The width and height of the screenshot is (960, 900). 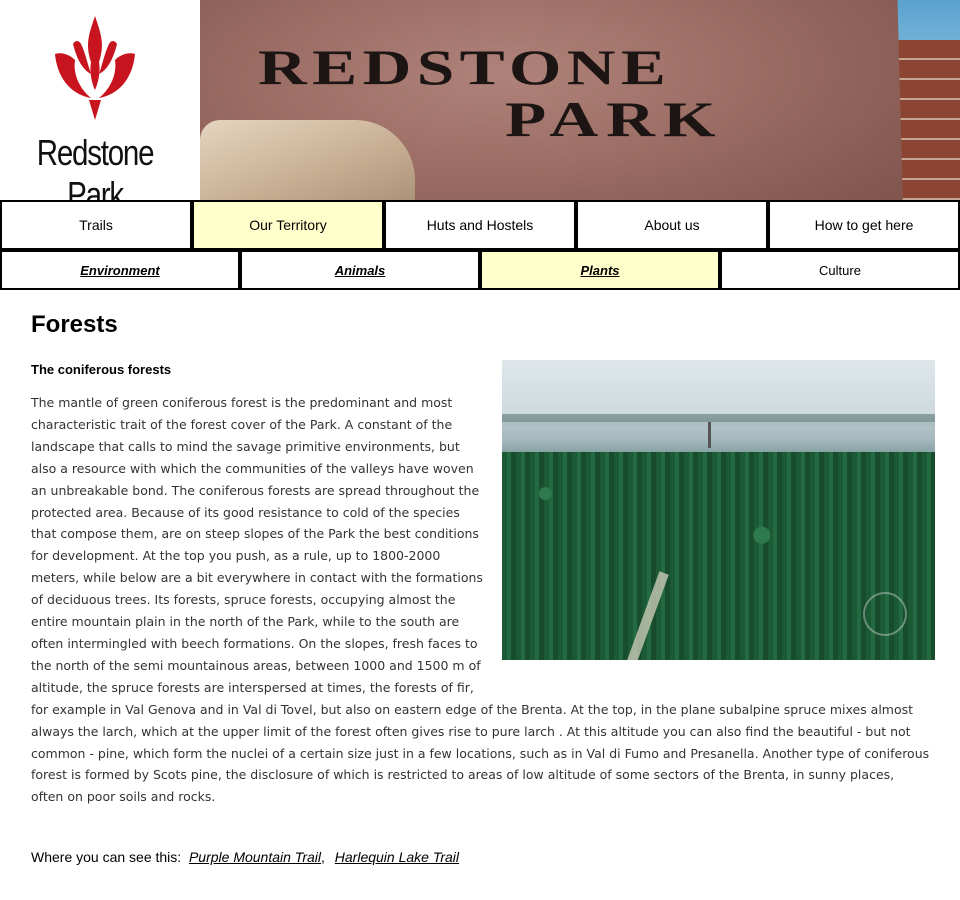 I want to click on logo: Redstone Park, so click(x=100, y=107).